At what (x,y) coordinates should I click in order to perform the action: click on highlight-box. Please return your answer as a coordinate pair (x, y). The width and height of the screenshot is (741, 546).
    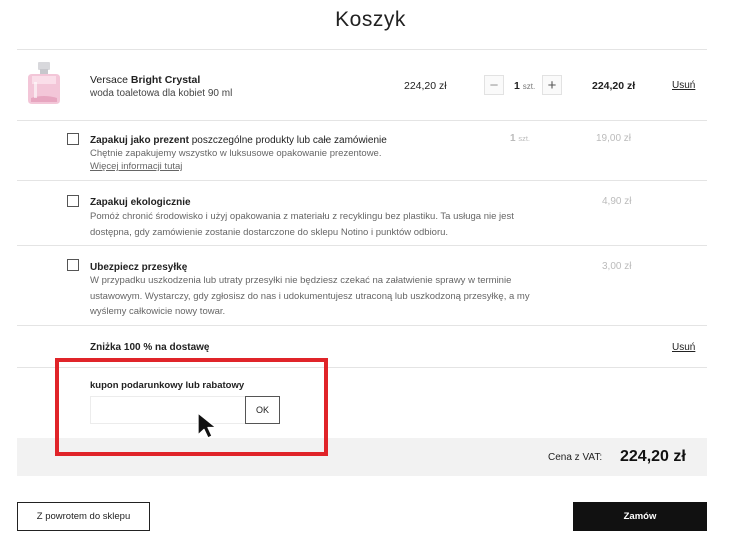
    Looking at the image, I should click on (191, 407).